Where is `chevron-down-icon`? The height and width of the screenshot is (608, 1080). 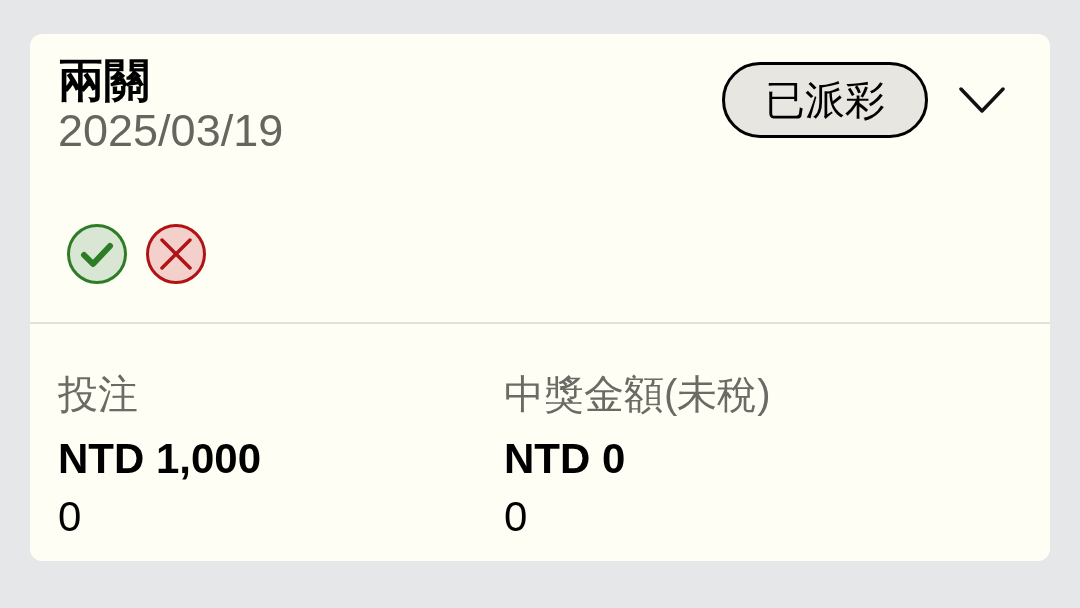 chevron-down-icon is located at coordinates (982, 100).